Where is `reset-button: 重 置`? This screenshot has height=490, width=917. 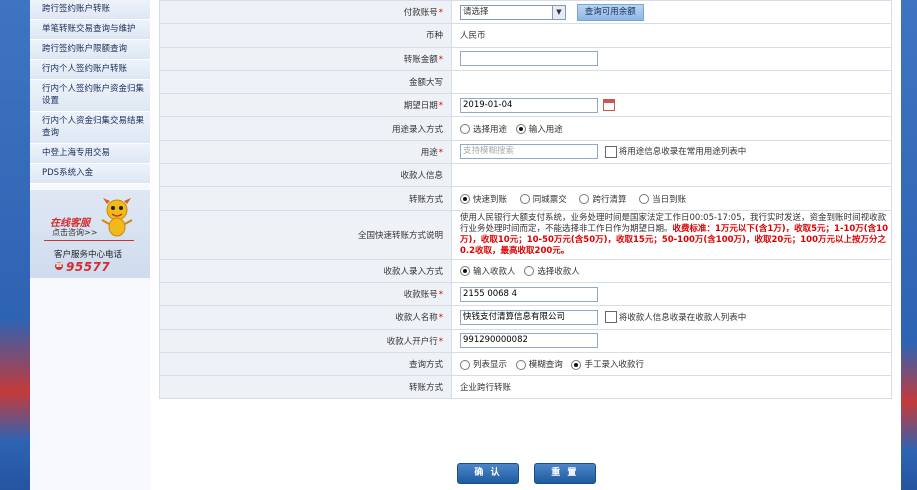 reset-button: 重 置 is located at coordinates (564, 473).